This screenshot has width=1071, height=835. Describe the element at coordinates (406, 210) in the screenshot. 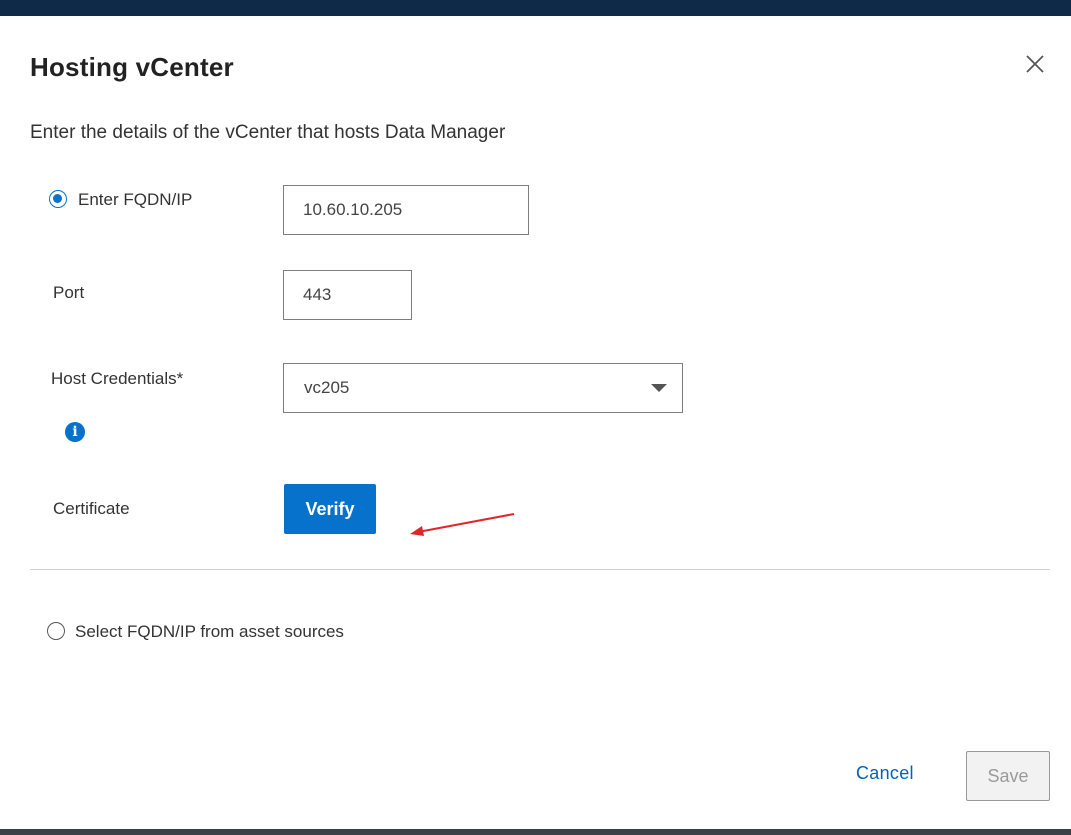

I see `fqdn-input` at that location.